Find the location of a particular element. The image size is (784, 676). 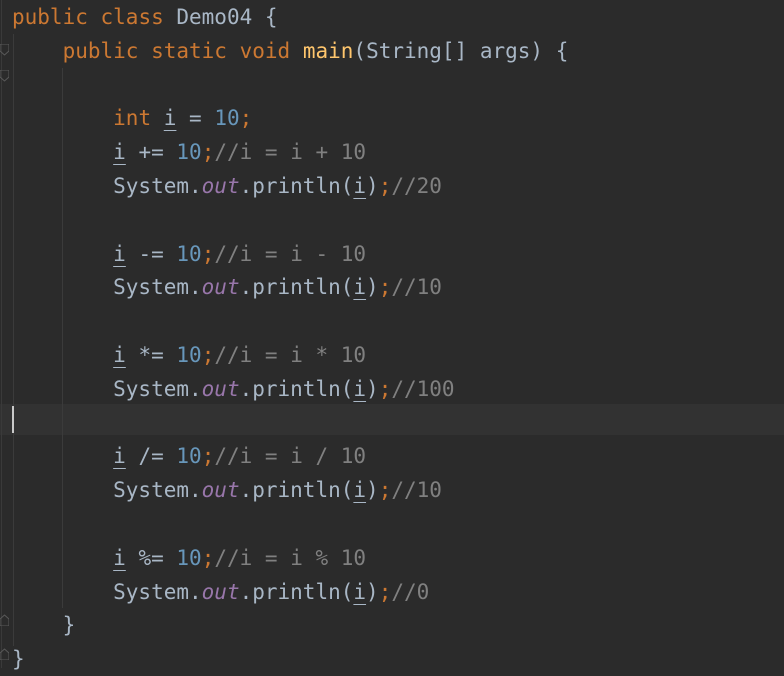

code-token: %= is located at coordinates (151, 557).